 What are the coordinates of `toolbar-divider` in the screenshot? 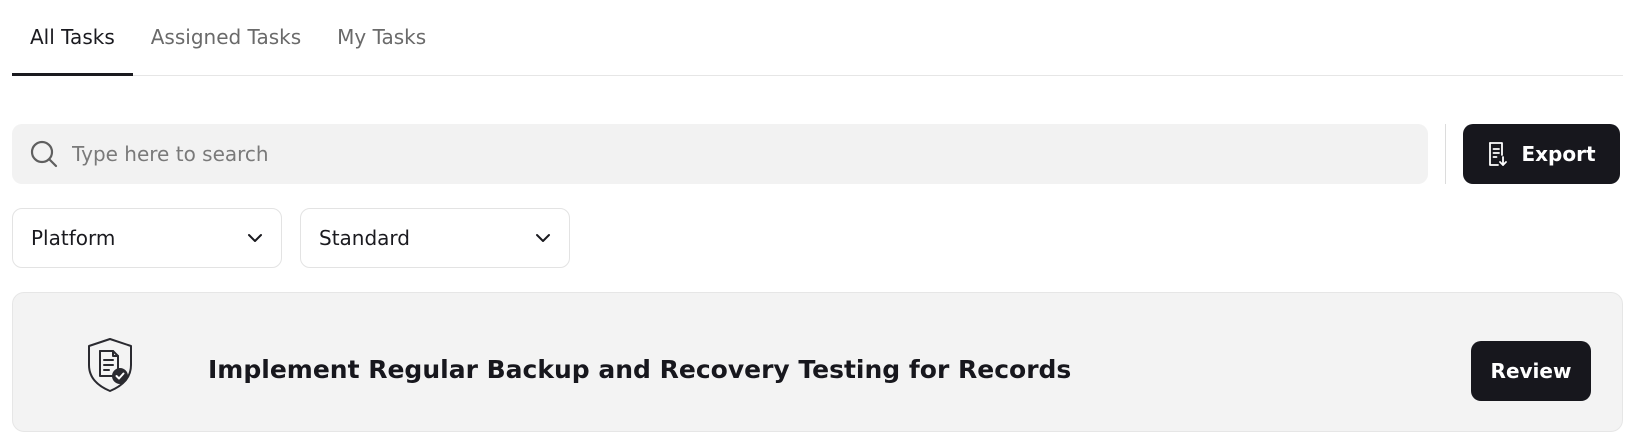 It's located at (1445, 154).